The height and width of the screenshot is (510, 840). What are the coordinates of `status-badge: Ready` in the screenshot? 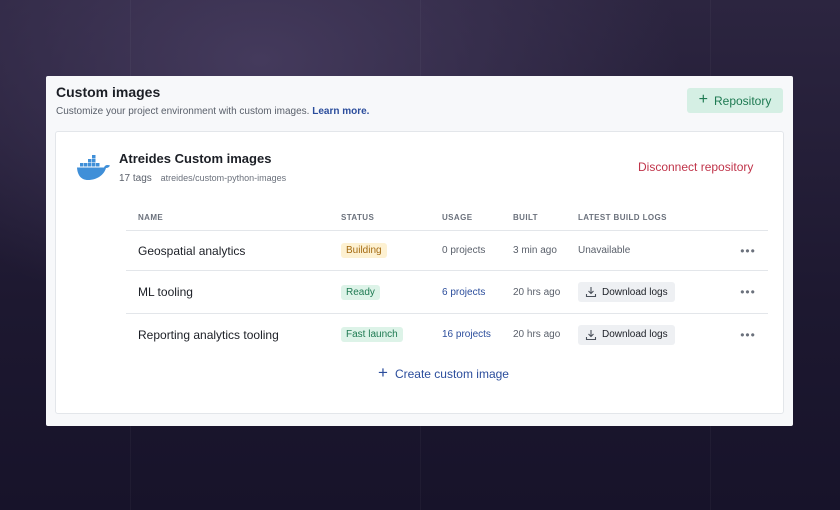 It's located at (360, 292).